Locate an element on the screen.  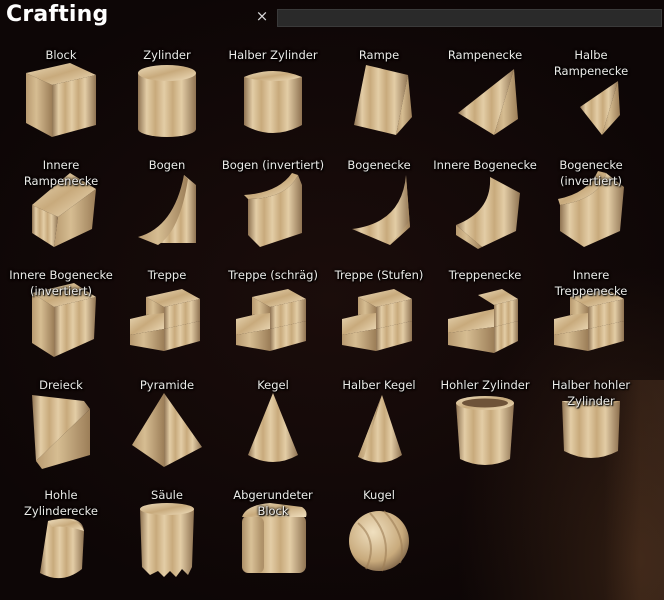
shape-item-cylinder: Zylinder is located at coordinates (167, 100).